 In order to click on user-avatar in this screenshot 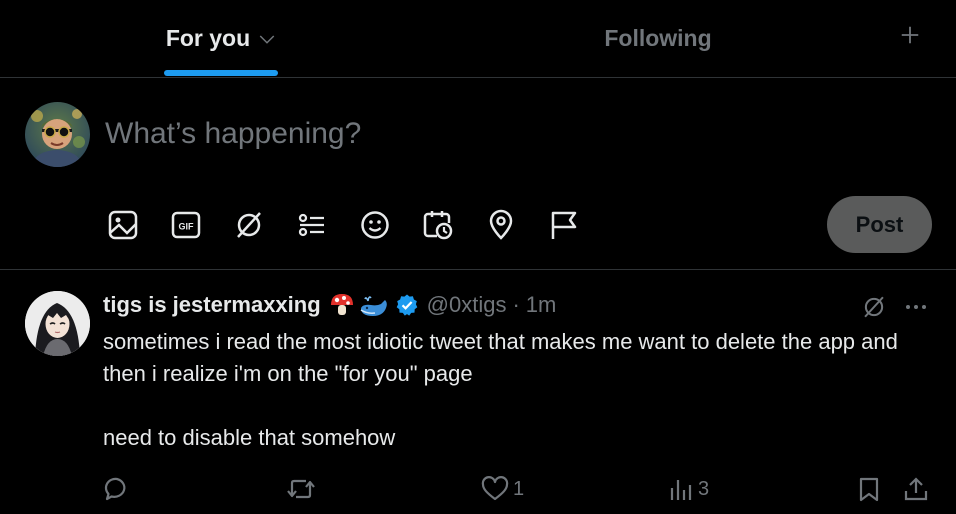, I will do `click(57, 134)`.